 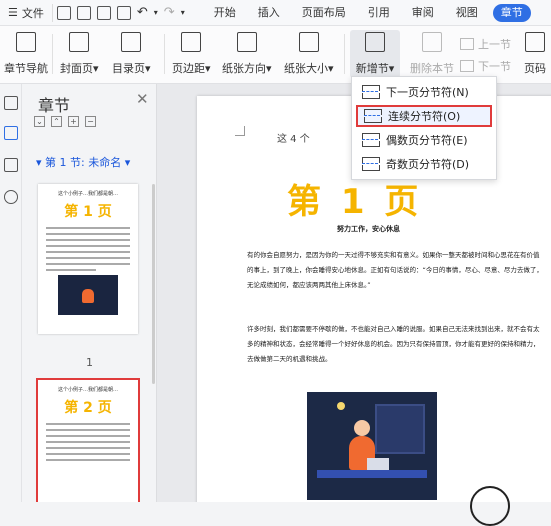 What do you see at coordinates (375, 54) in the screenshot?
I see `new-section-button: 新增节▾` at bounding box center [375, 54].